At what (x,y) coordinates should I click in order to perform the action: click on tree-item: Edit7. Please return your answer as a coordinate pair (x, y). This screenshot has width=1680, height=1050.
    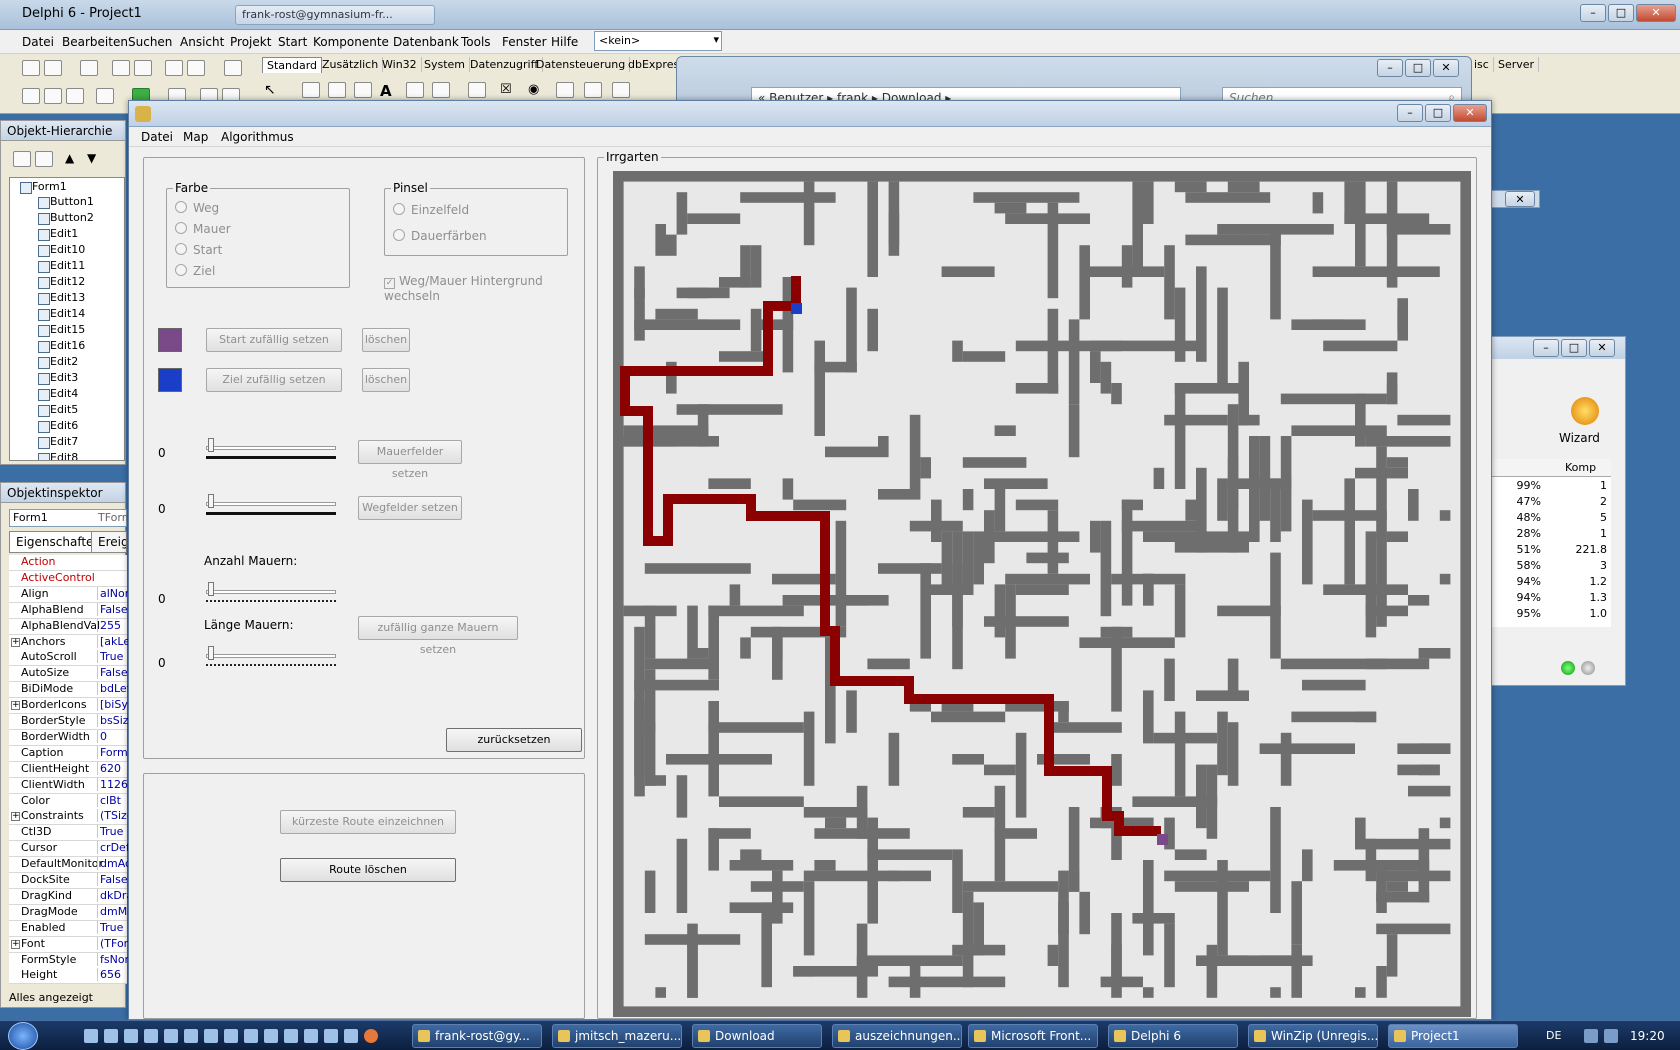
    Looking at the image, I should click on (57, 442).